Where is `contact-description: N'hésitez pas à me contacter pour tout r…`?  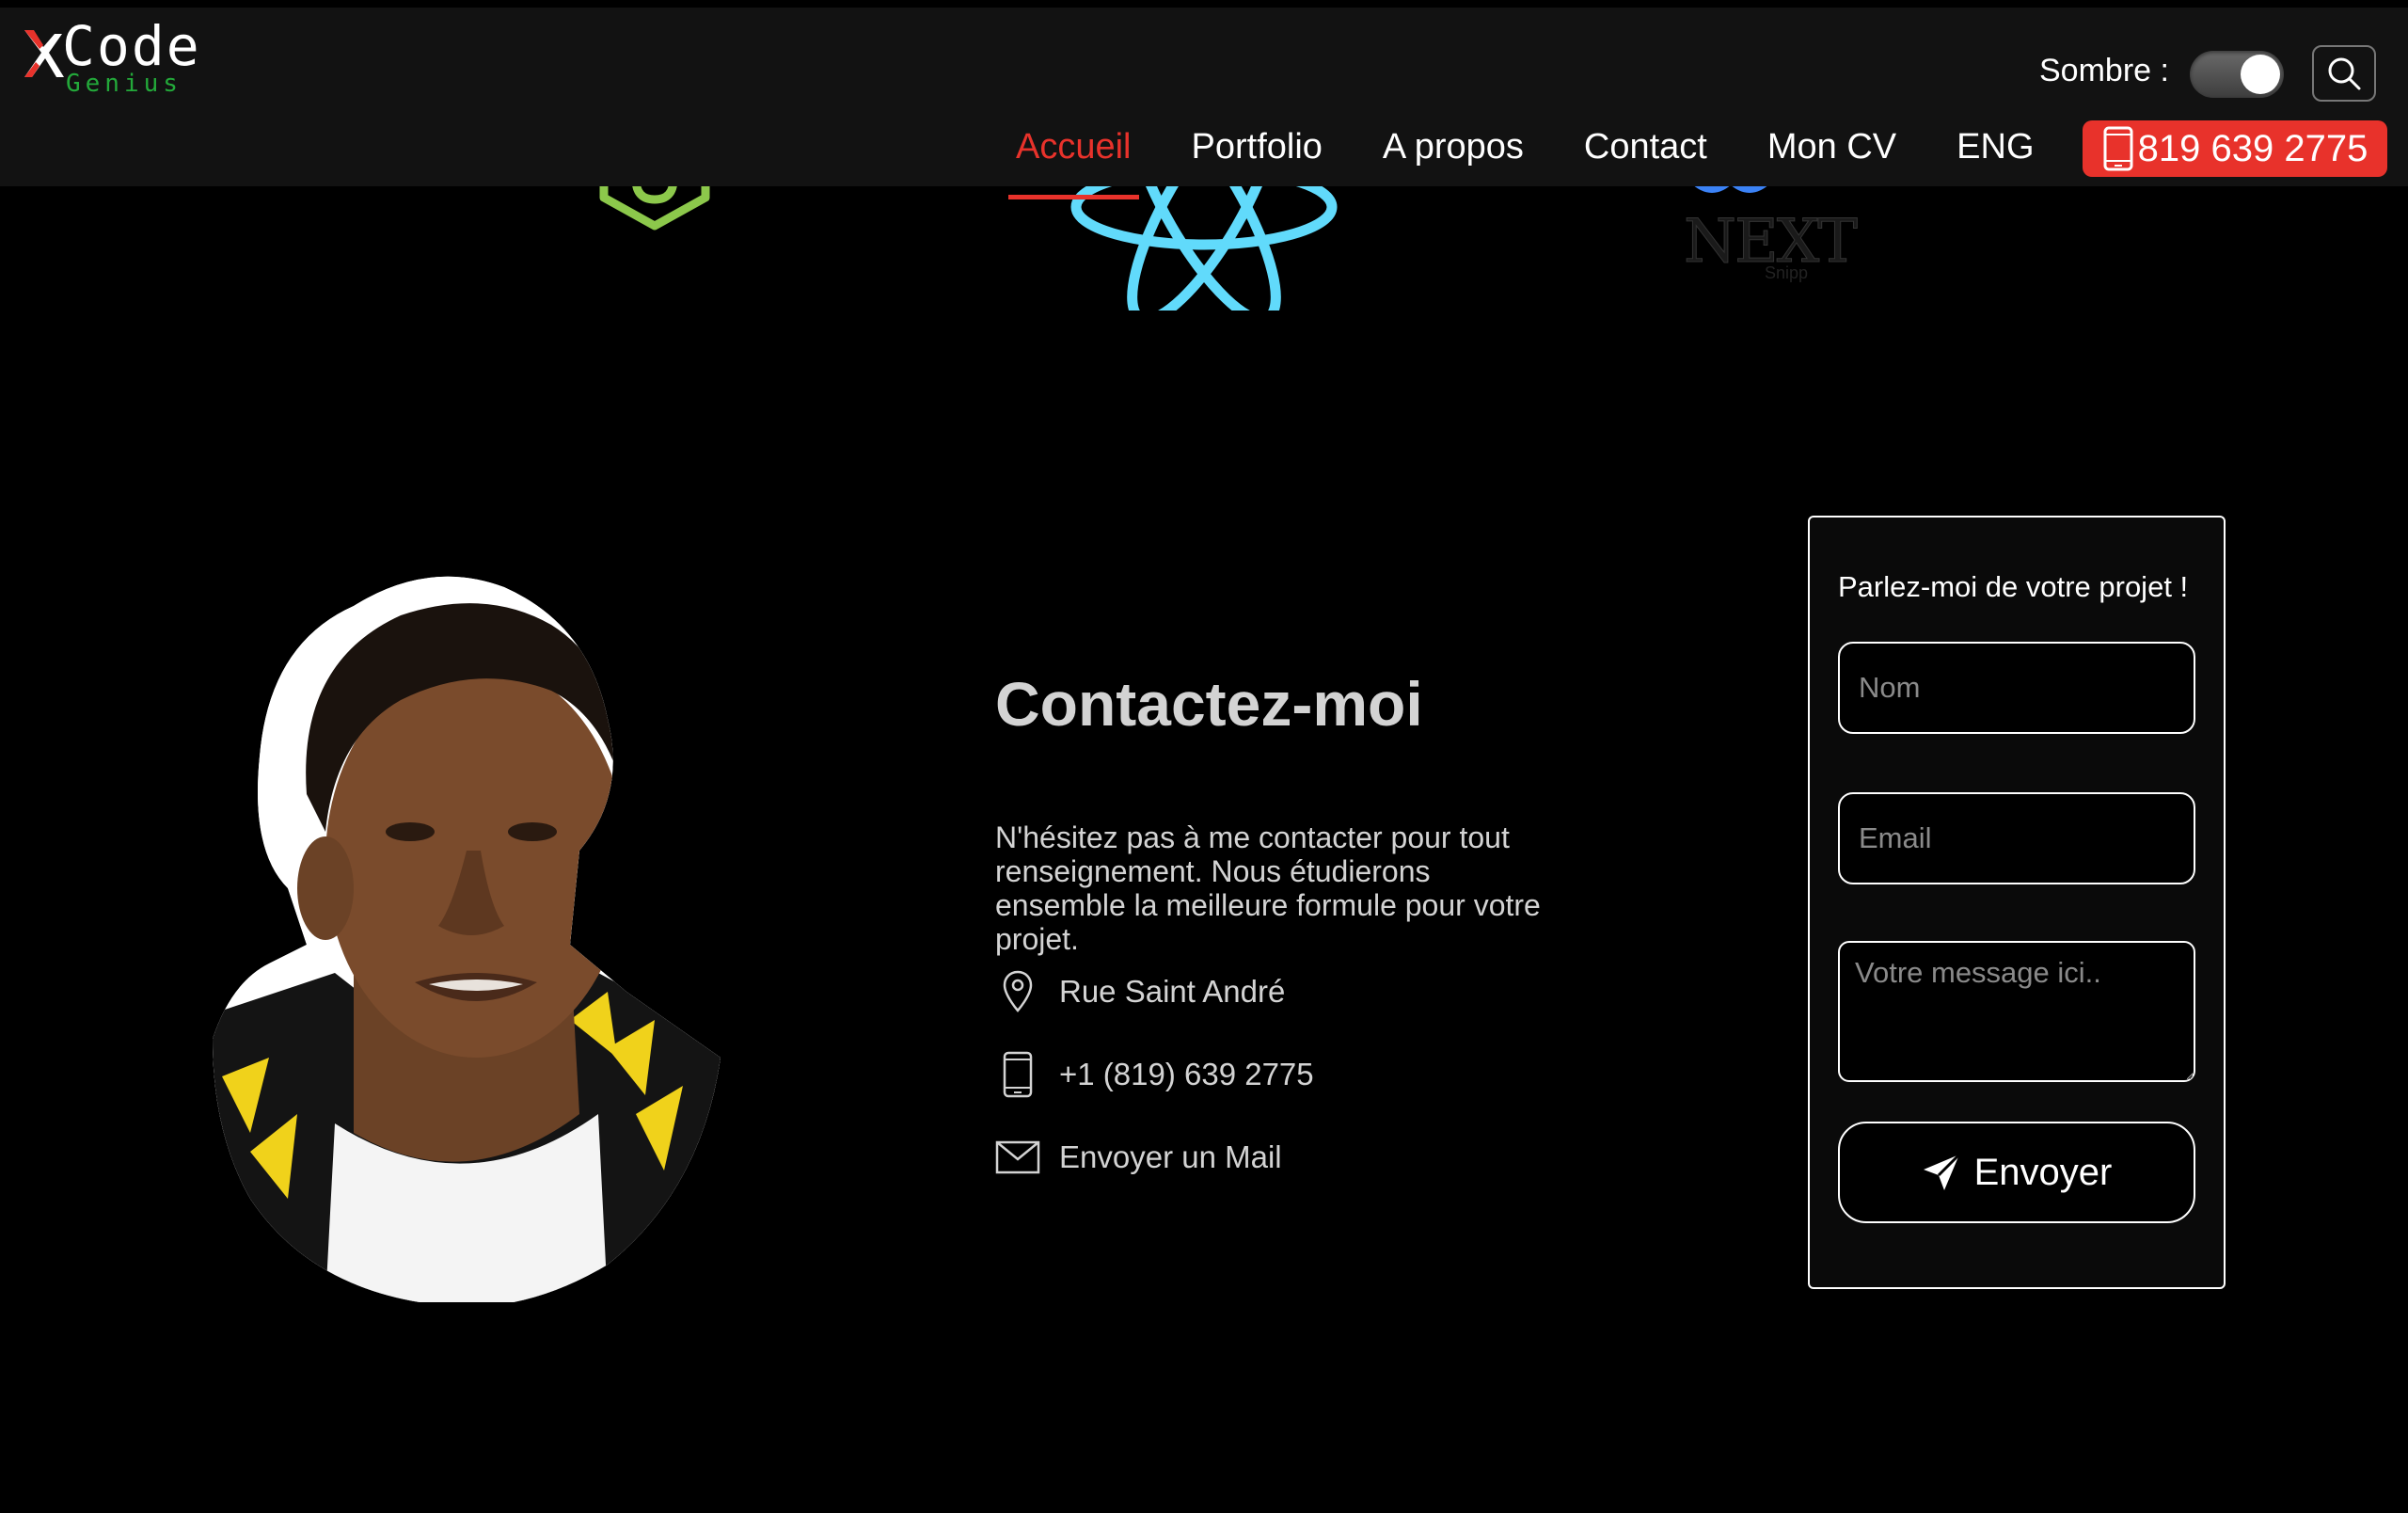 contact-description: N'hésitez pas à me contacter pour tout r… is located at coordinates (1268, 888).